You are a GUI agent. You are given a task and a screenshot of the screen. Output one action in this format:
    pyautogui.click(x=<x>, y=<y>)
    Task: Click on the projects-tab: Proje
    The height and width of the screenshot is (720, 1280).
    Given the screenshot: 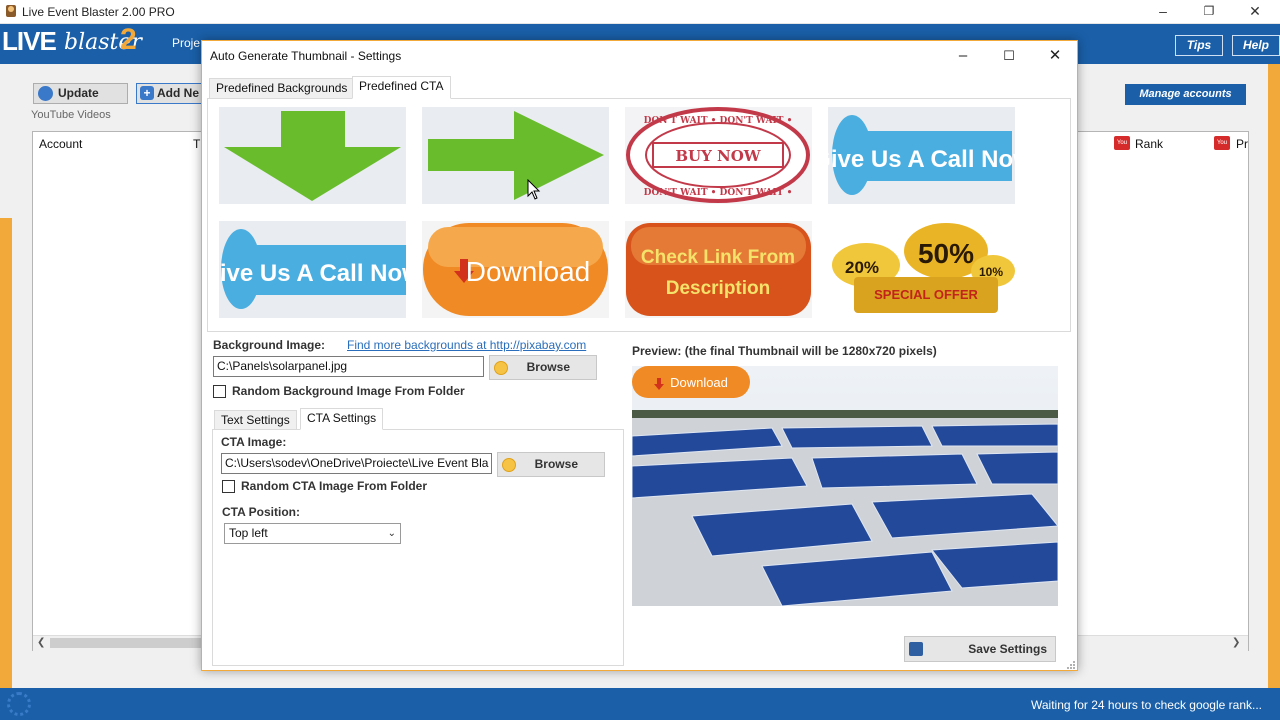 What is the action you would take?
    pyautogui.click(x=186, y=43)
    